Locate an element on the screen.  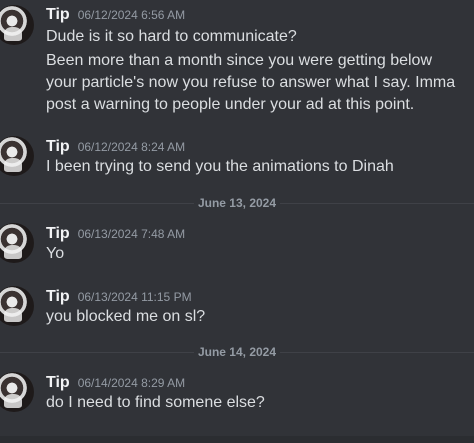
date-divider: June 14, 2024 is located at coordinates (237, 352).